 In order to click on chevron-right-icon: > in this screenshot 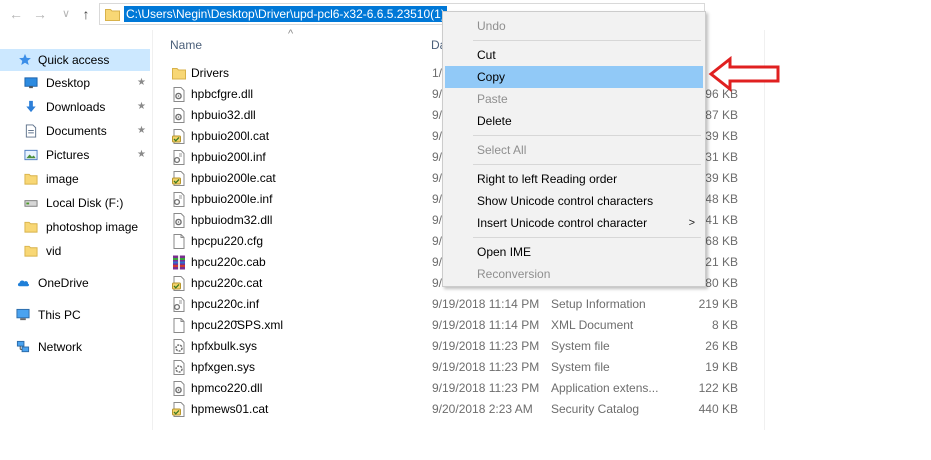, I will do `click(691, 223)`.